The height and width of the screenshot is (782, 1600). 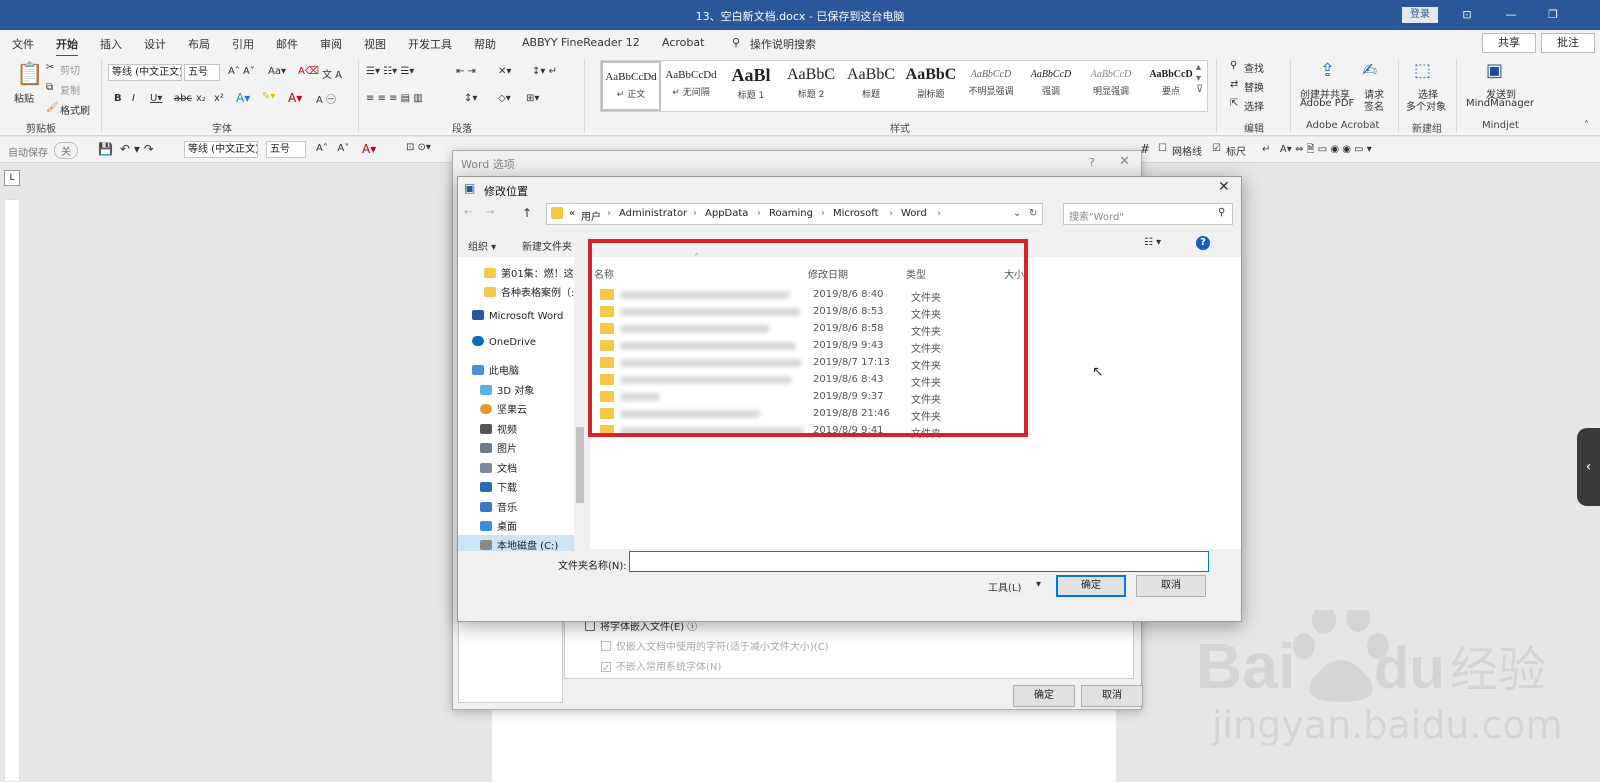 I want to click on breadcrumb-microsoft: Microsoft, so click(x=856, y=213).